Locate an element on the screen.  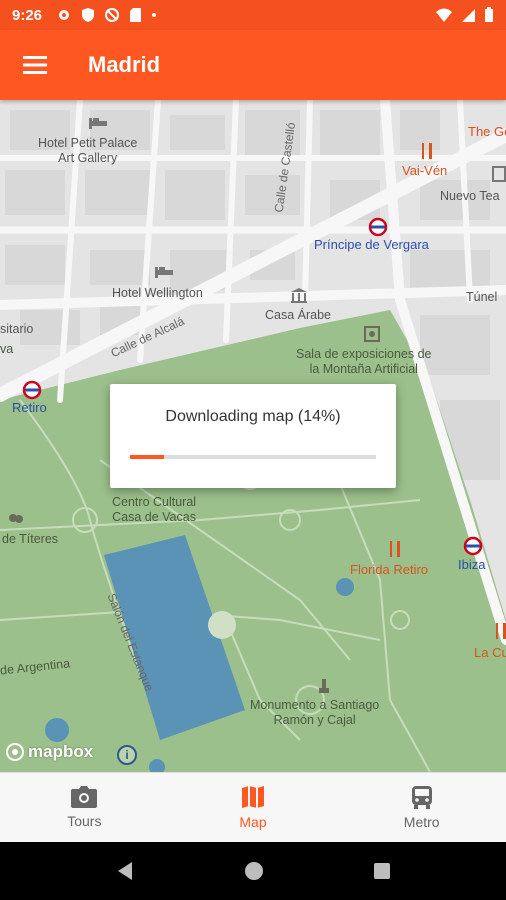
page-title: Madrid is located at coordinates (124, 64).